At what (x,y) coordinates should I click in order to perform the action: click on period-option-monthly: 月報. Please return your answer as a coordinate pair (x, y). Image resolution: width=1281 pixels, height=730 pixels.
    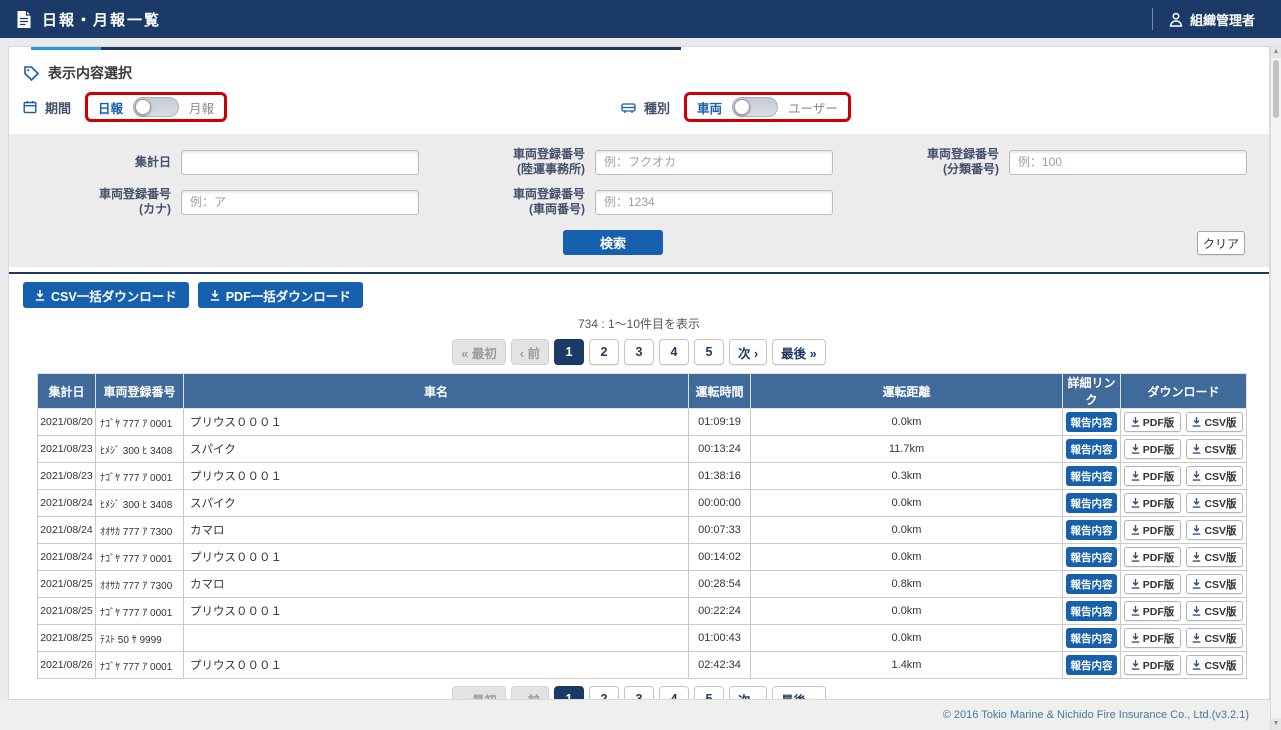
    Looking at the image, I should click on (201, 107).